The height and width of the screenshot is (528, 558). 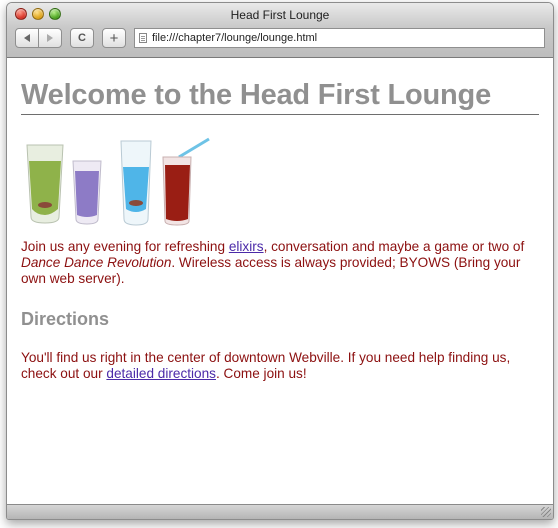 I want to click on back-button, so click(x=27, y=38).